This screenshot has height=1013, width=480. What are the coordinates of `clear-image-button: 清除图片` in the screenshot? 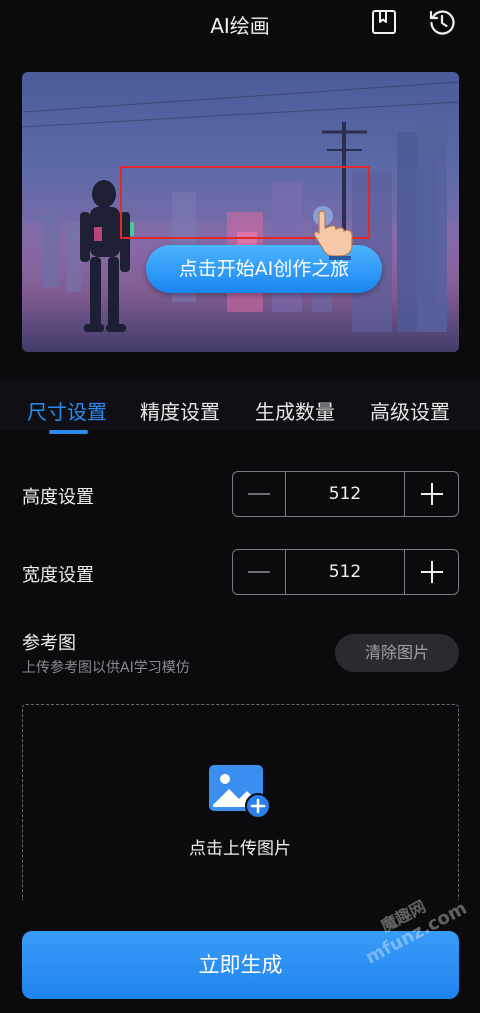 It's located at (397, 653).